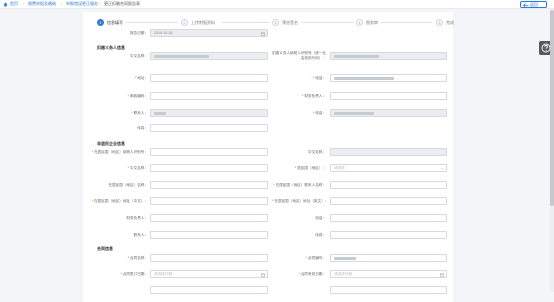 The height and width of the screenshot is (302, 554). Describe the element at coordinates (42, 4) in the screenshot. I see `breadcrumb-item-1: 税费申报及缴纳` at that location.